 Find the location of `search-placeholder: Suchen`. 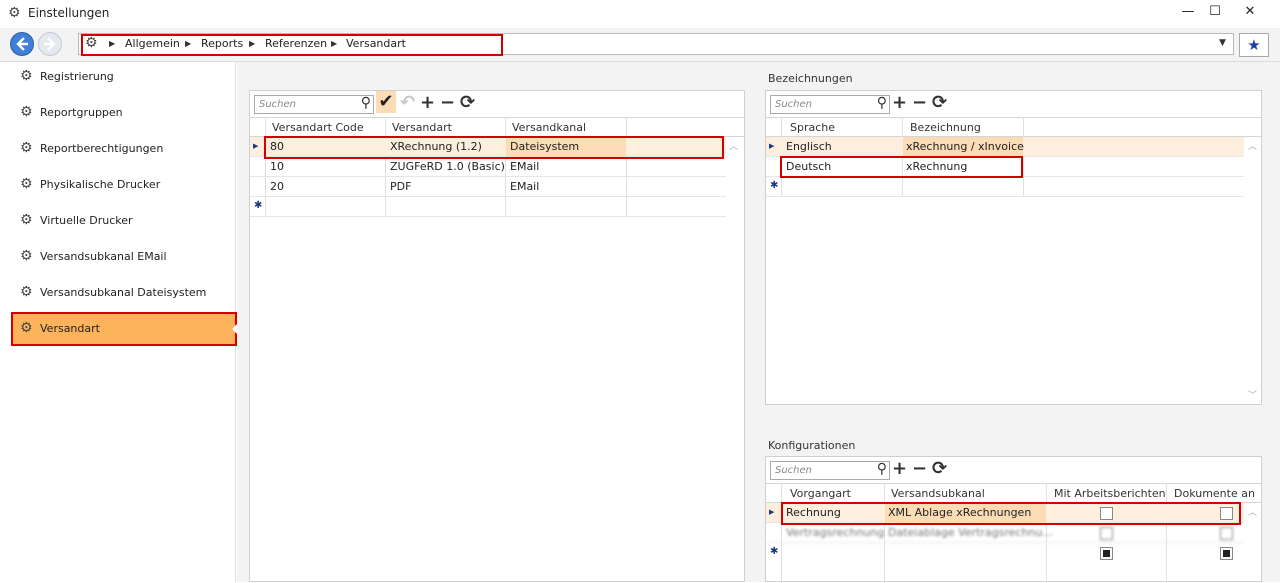

search-placeholder: Suchen is located at coordinates (278, 104).